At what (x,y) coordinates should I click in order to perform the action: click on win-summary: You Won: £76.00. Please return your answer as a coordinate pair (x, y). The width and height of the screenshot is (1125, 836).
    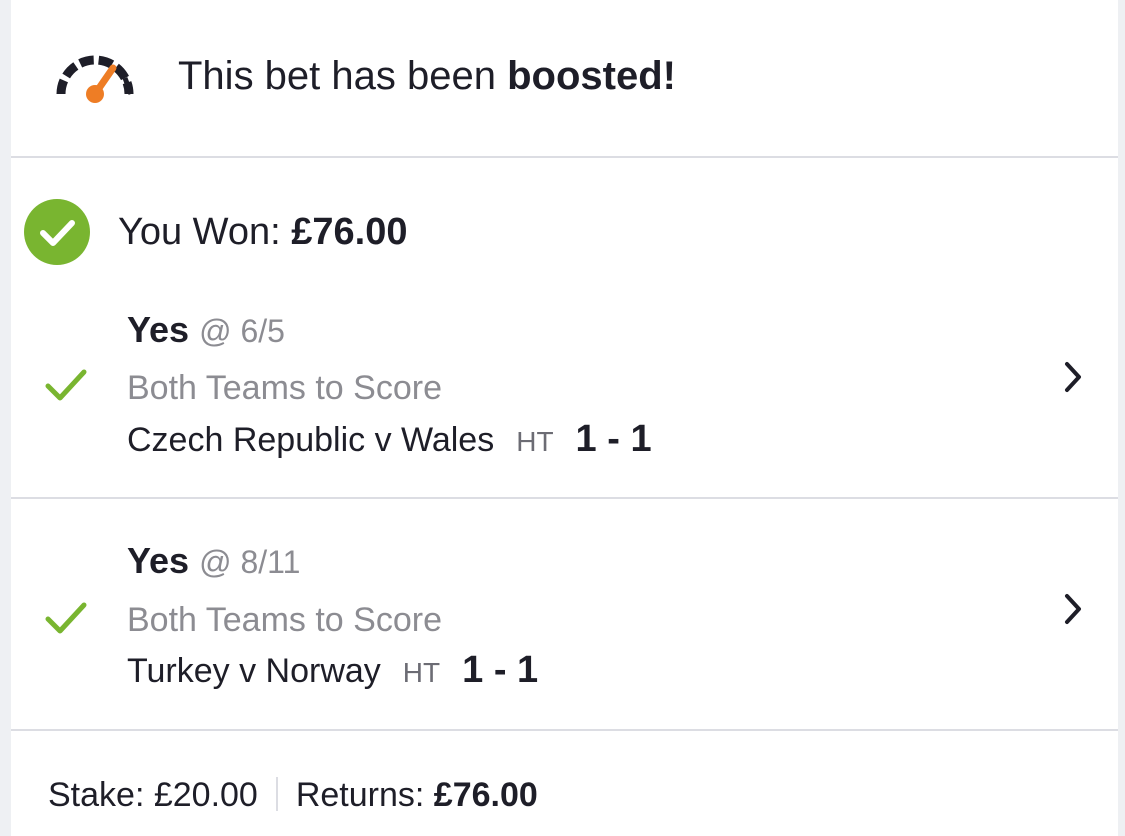
    Looking at the image, I should click on (262, 232).